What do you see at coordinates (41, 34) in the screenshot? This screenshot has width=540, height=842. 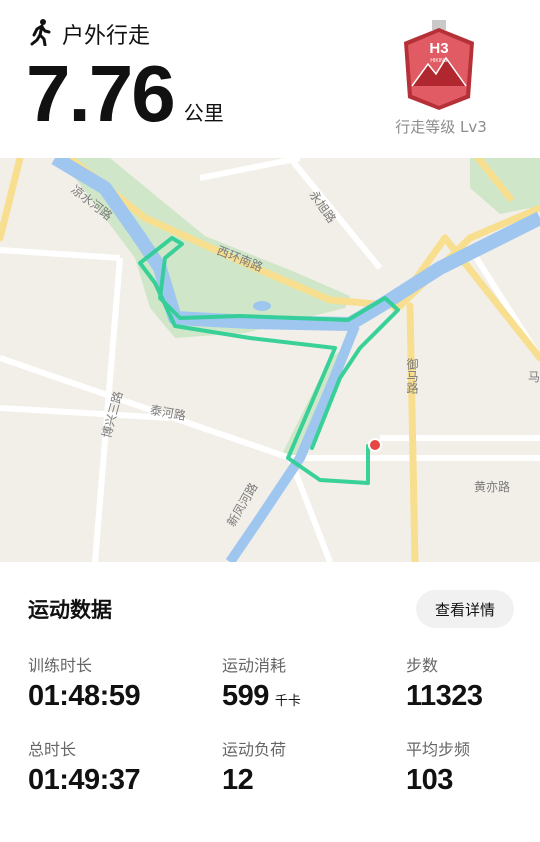 I see `walking-icon` at bounding box center [41, 34].